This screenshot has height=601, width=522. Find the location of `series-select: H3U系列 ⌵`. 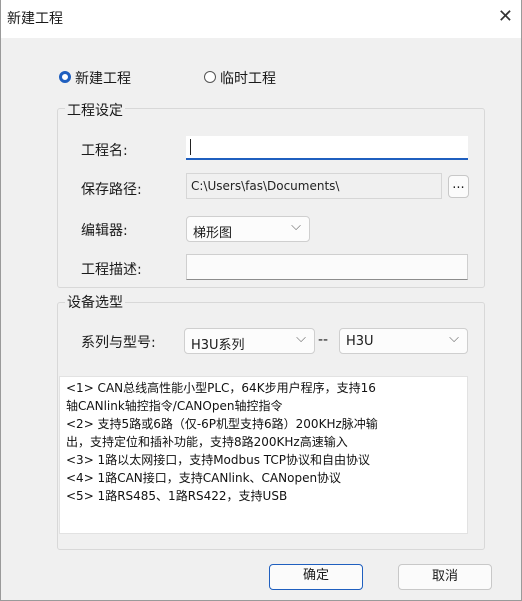

series-select: H3U系列 ⌵ is located at coordinates (249, 341).